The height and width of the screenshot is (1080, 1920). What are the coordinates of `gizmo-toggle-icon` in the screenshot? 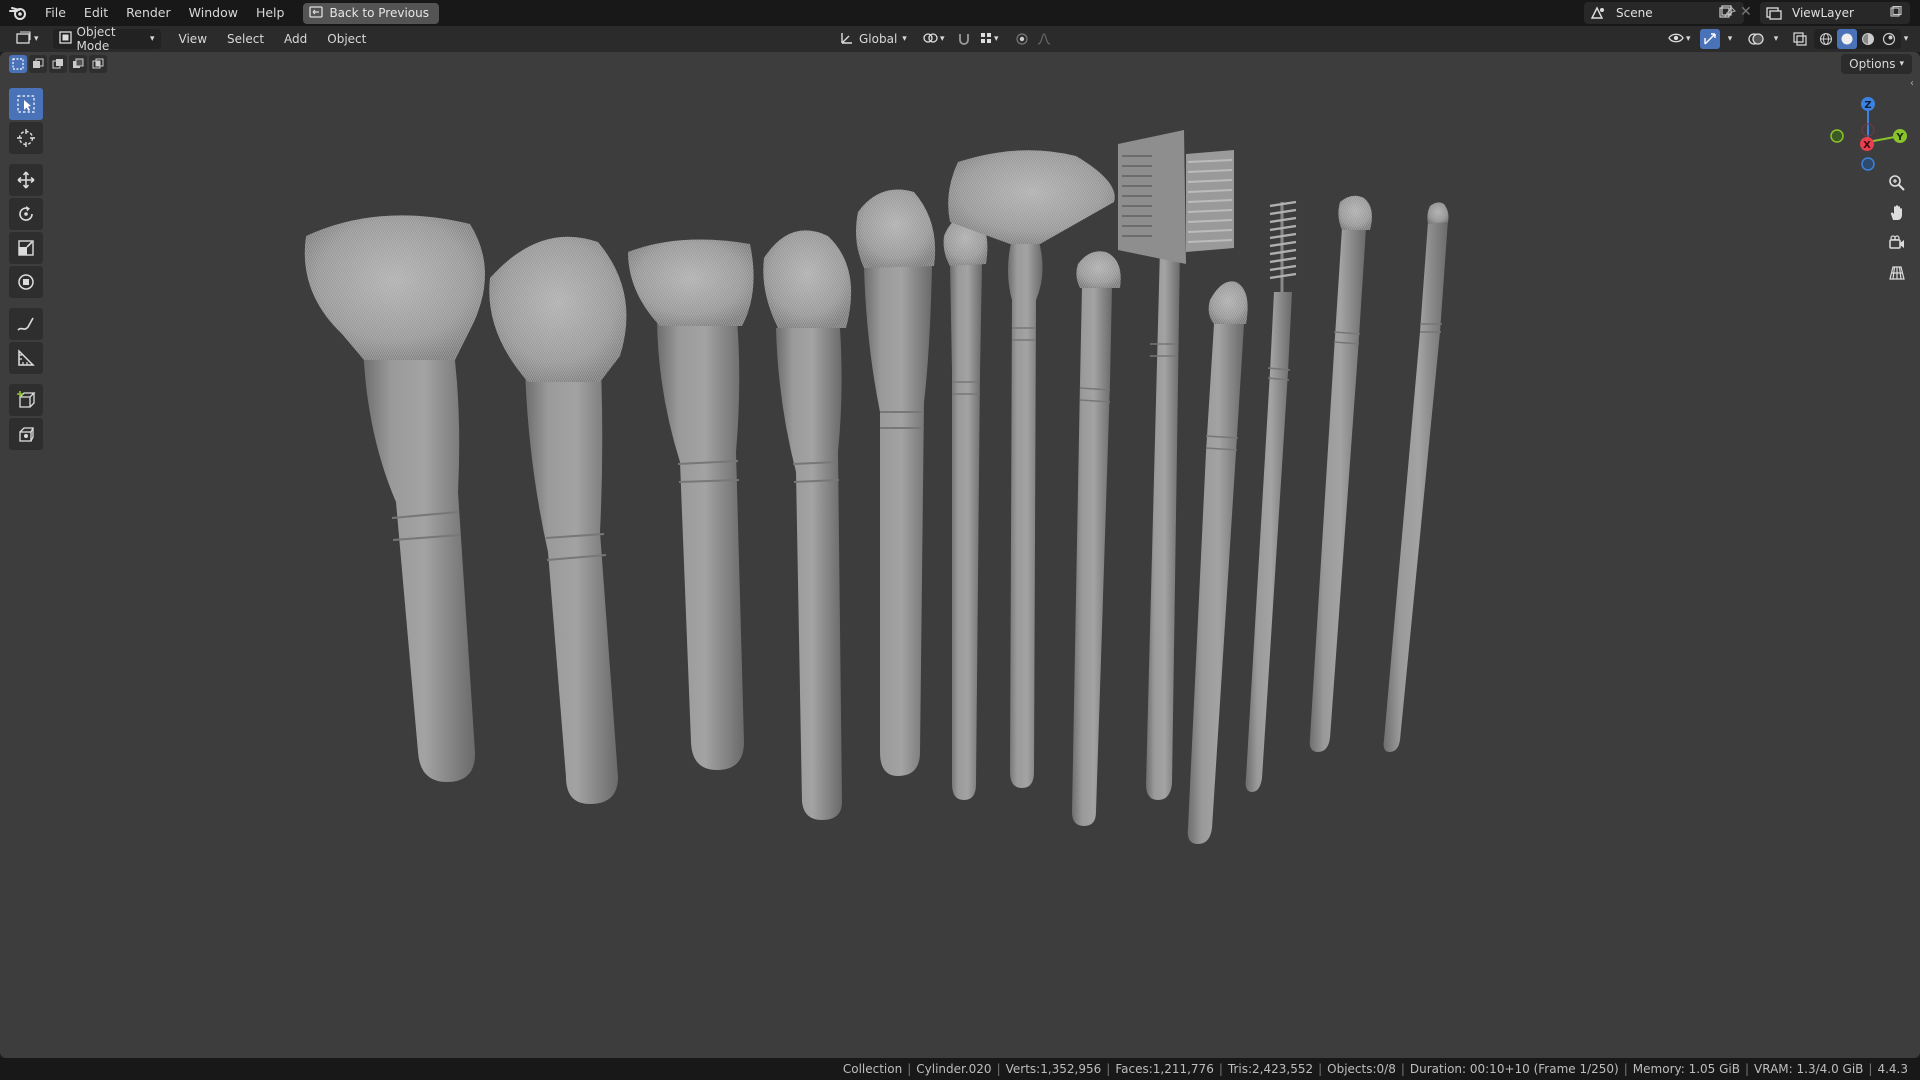 It's located at (1710, 39).